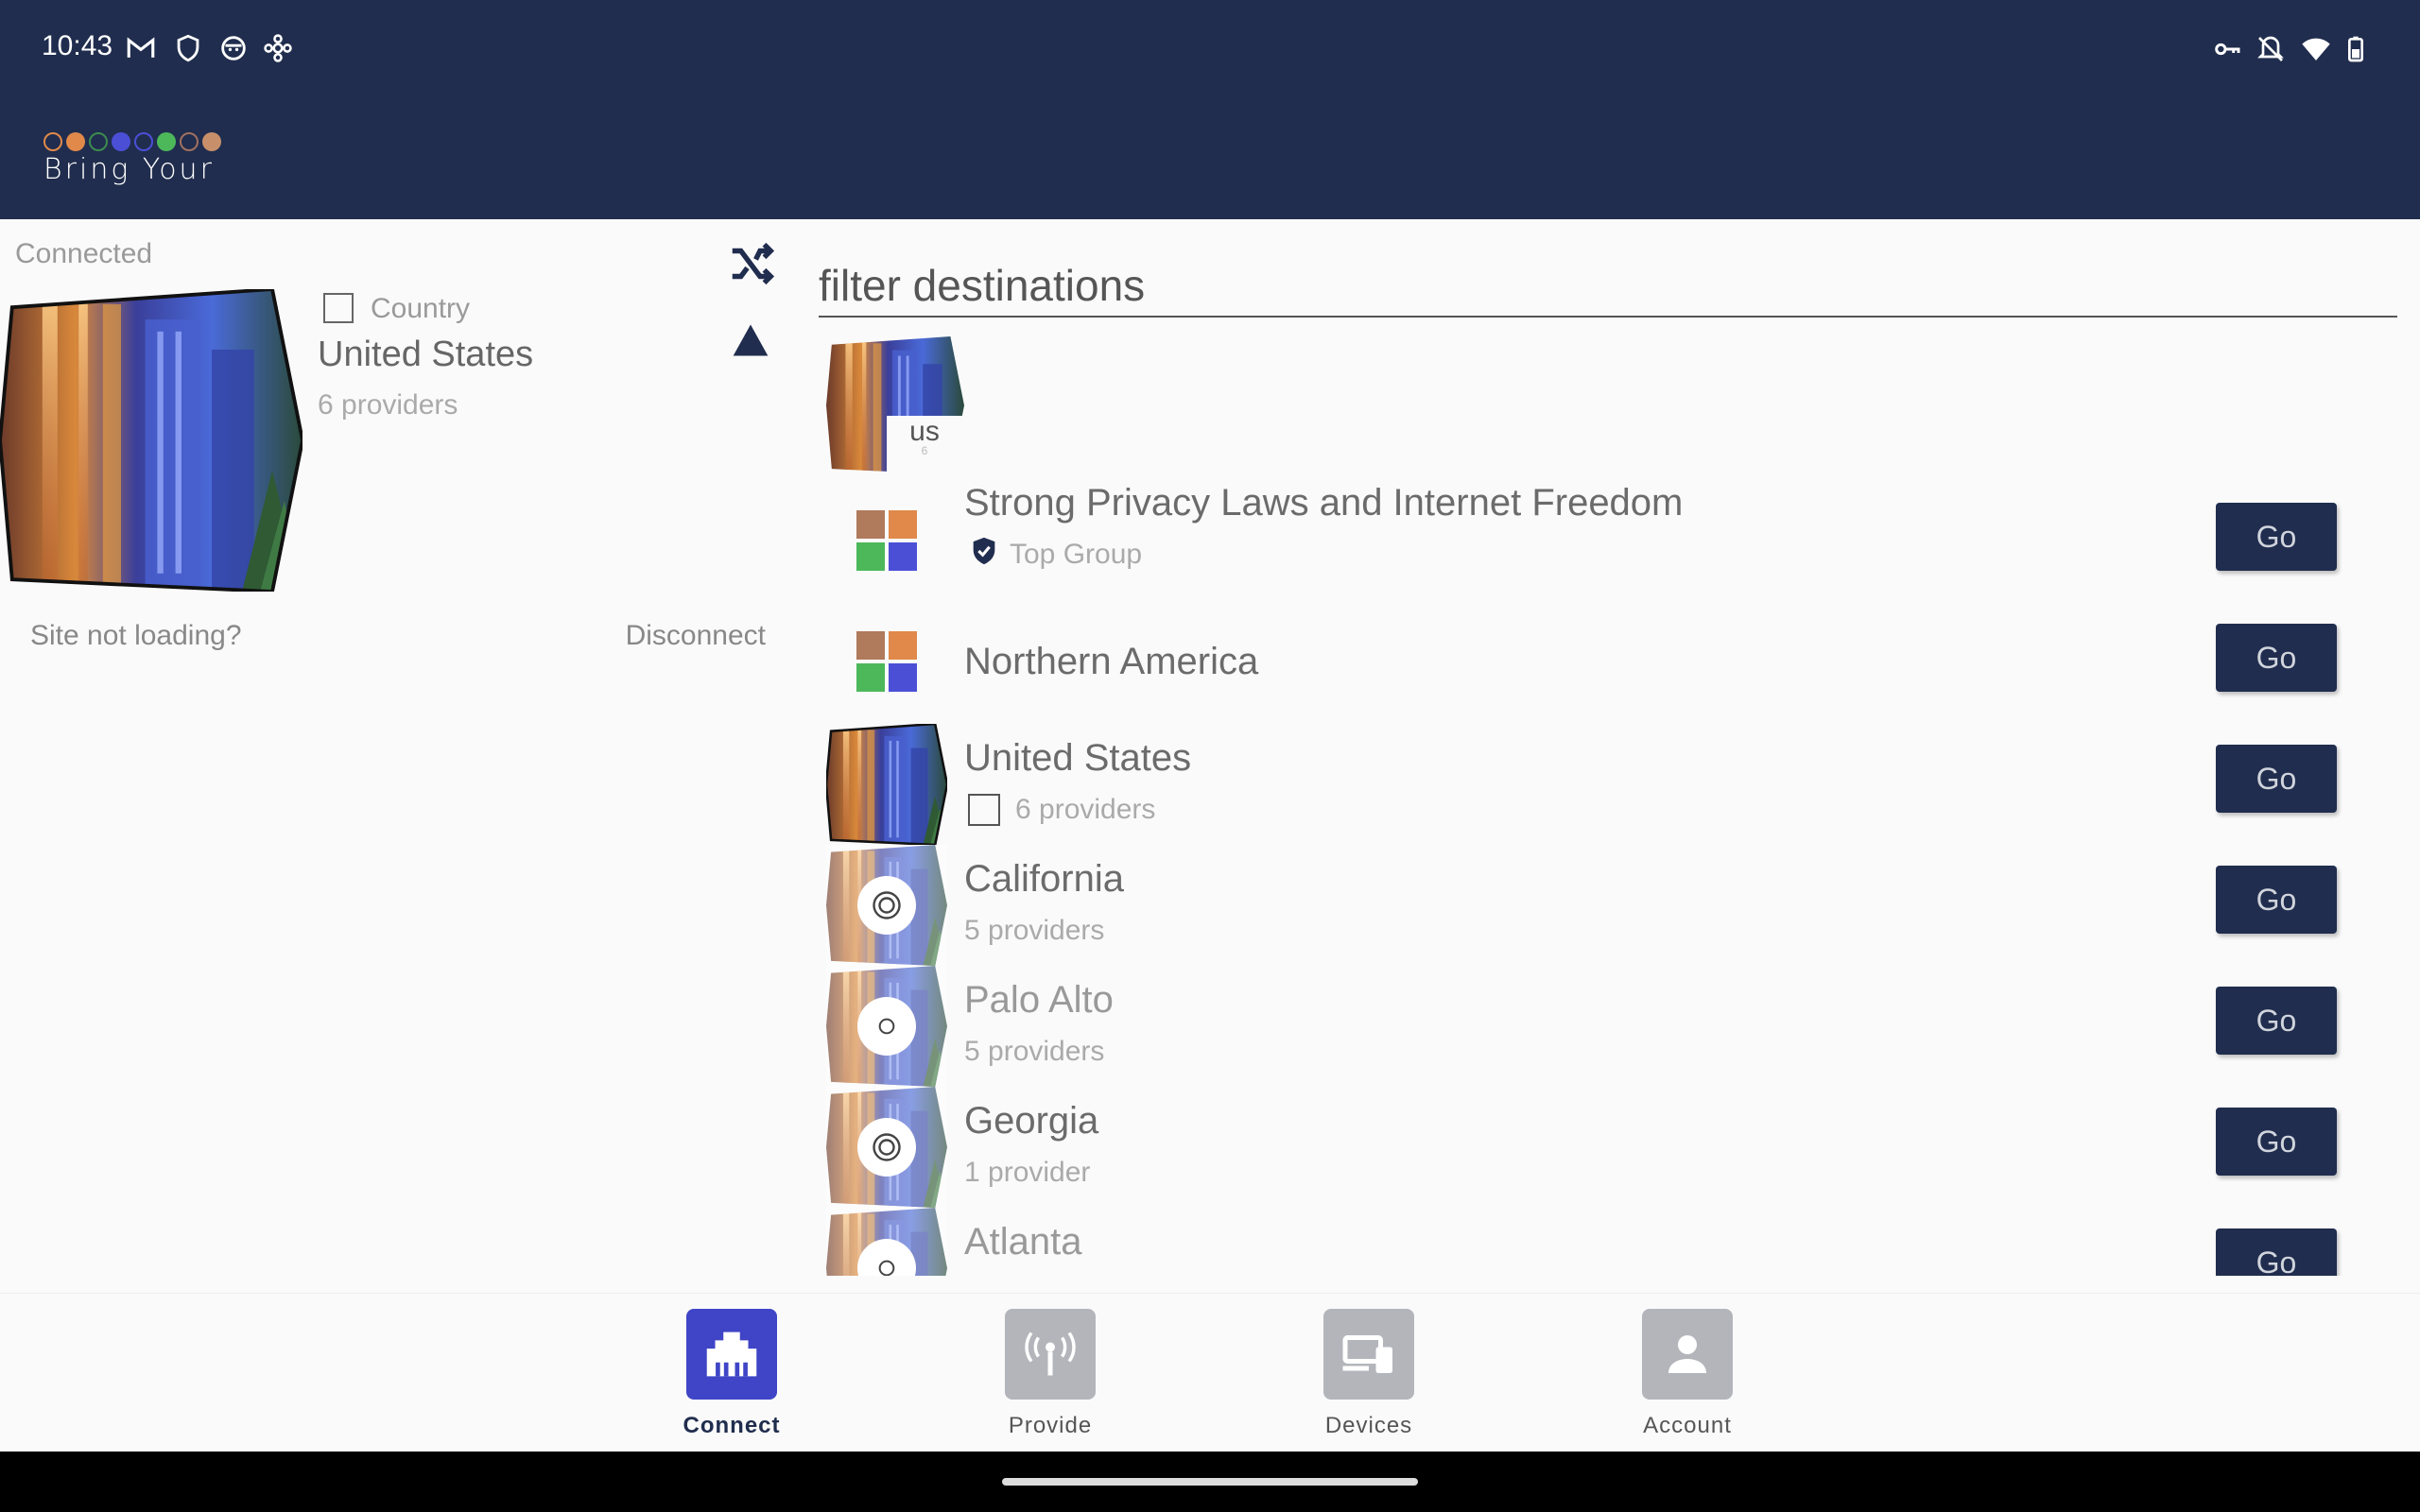 This screenshot has width=2420, height=1512. What do you see at coordinates (1609, 1026) in the screenshot?
I see `list-item-palo-alto: Palo Alto 5 providers Go` at bounding box center [1609, 1026].